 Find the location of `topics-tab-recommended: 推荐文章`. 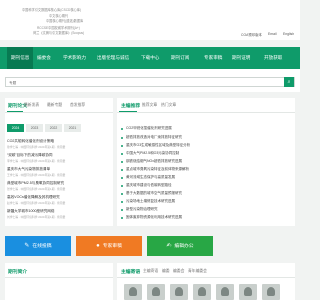

topics-tab-recommended: 推荐文章 is located at coordinates (149, 105).